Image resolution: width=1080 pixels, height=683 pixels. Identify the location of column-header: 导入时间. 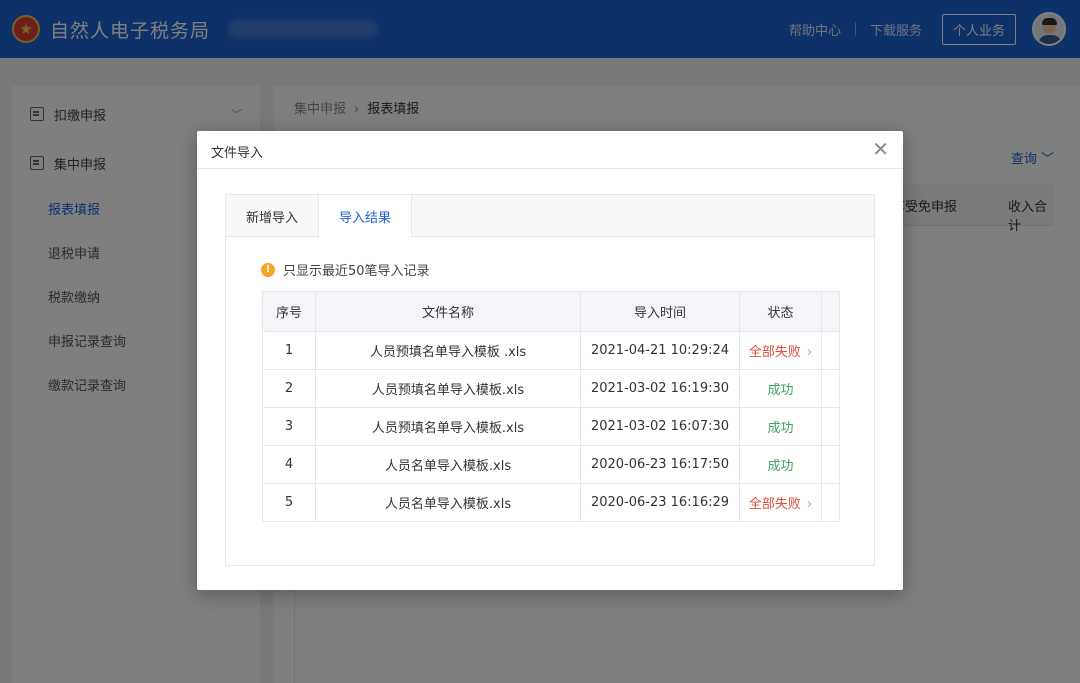
(660, 311).